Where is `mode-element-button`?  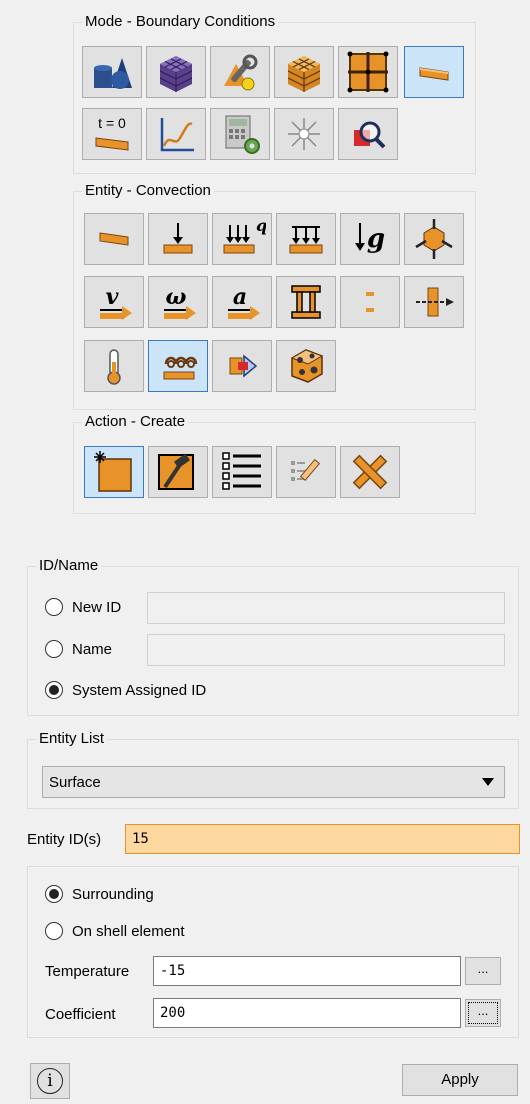
mode-element-button is located at coordinates (304, 72).